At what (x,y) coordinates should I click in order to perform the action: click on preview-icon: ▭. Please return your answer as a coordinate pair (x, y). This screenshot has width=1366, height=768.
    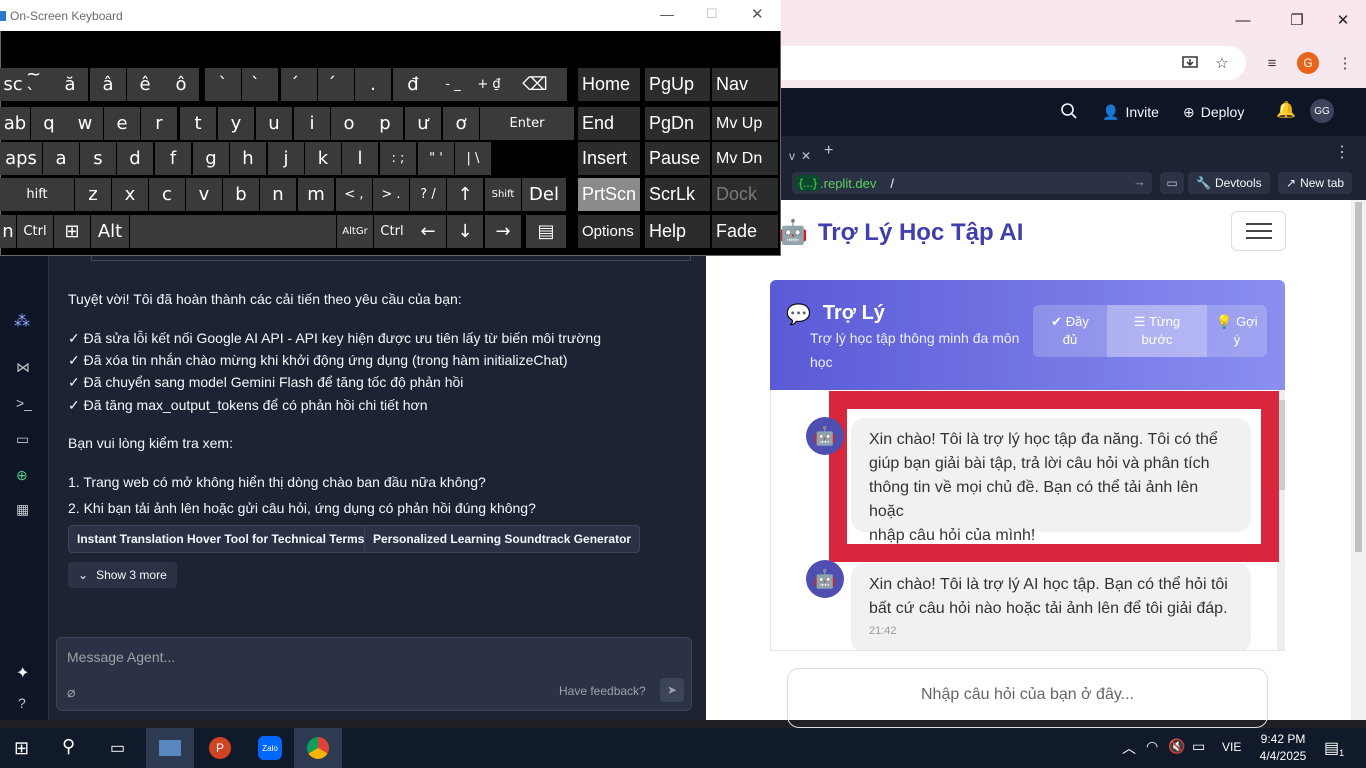
    Looking at the image, I should click on (22, 439).